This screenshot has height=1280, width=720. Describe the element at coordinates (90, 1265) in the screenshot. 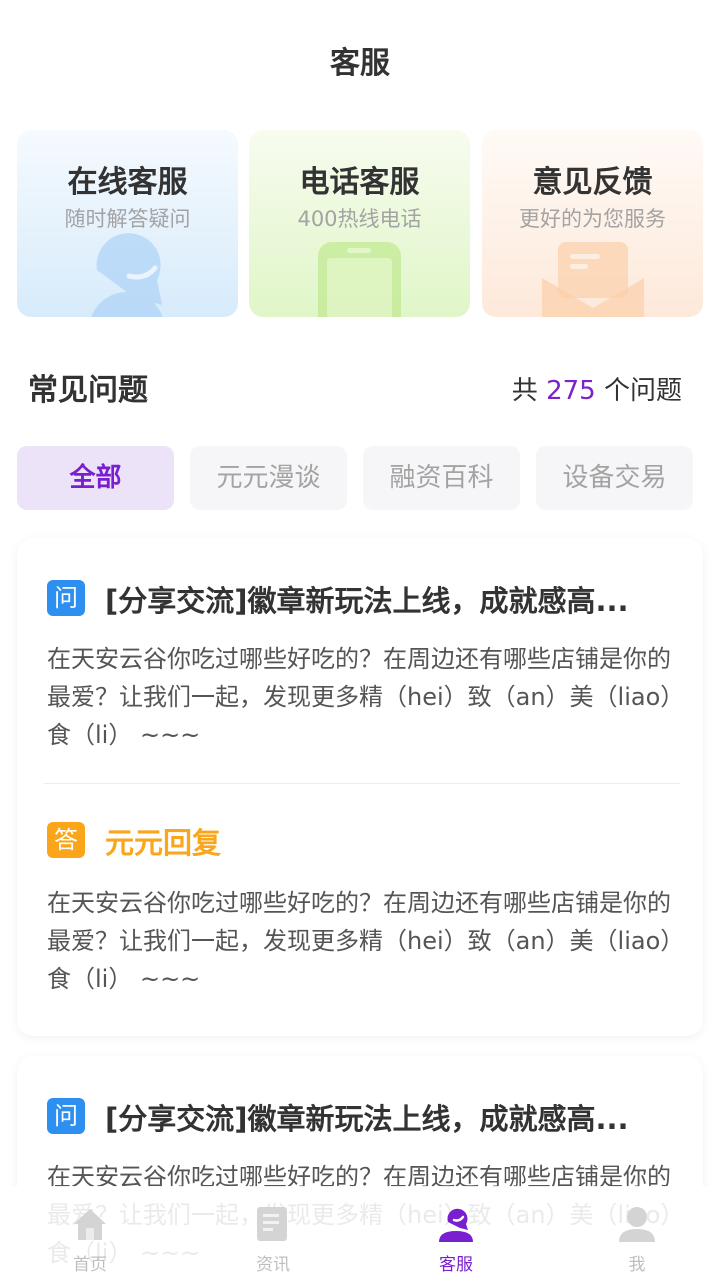

I see `tabbar-home-label: 首页` at that location.